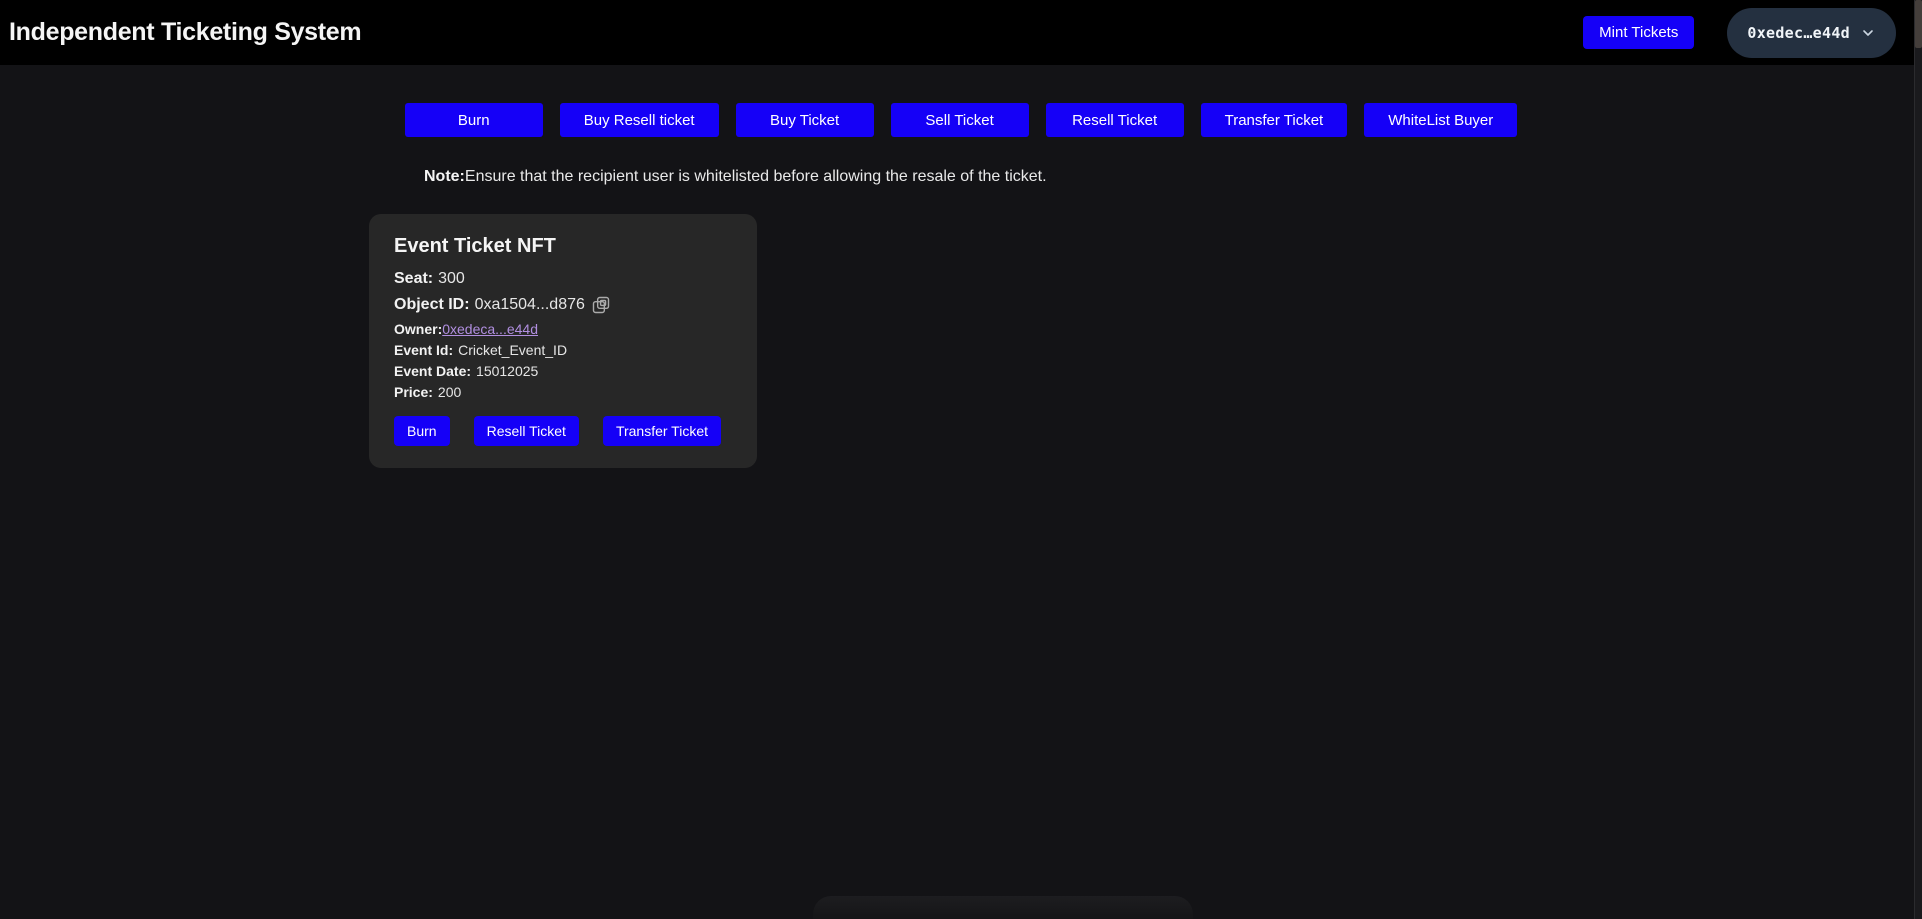 The width and height of the screenshot is (1922, 919). Describe the element at coordinates (563, 371) in the screenshot. I see `event-date-row: Event Date: 15012025` at that location.